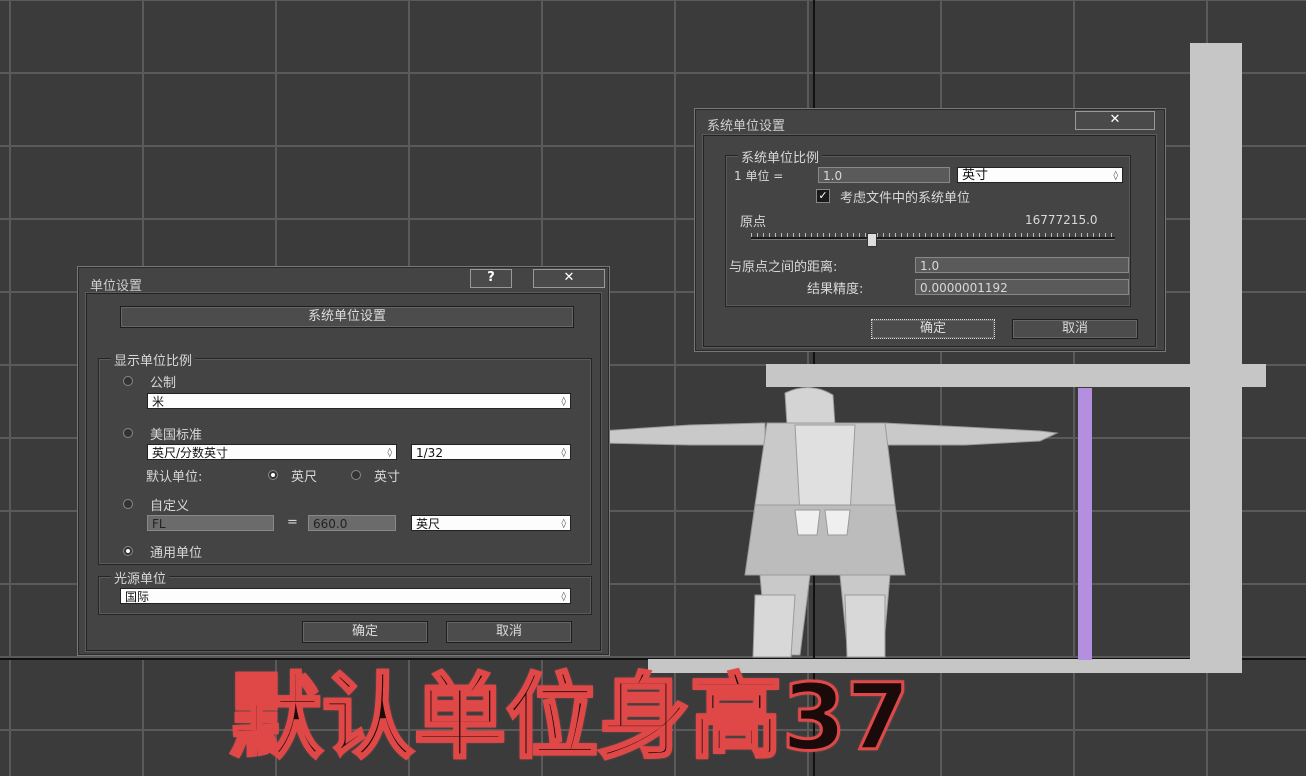 The height and width of the screenshot is (776, 1306). What do you see at coordinates (975, 175) in the screenshot?
I see `scale-unit-value: 英寸` at bounding box center [975, 175].